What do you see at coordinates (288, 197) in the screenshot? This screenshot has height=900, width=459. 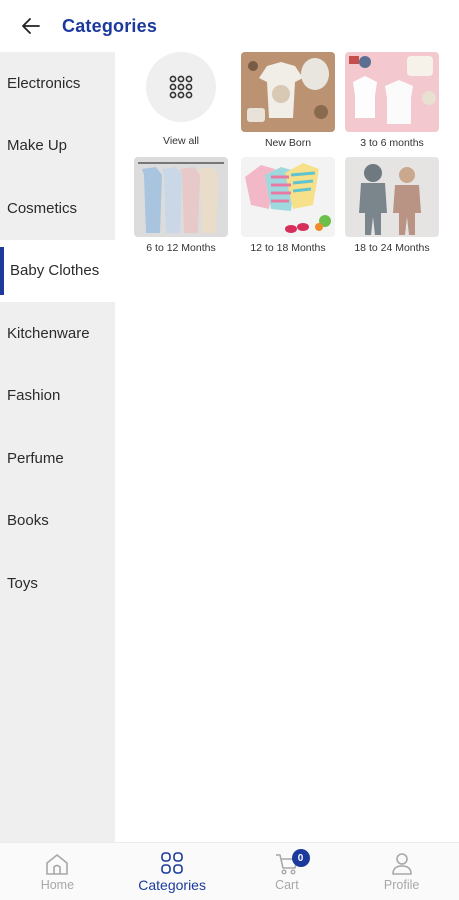 I see `12-to-18-months-image` at bounding box center [288, 197].